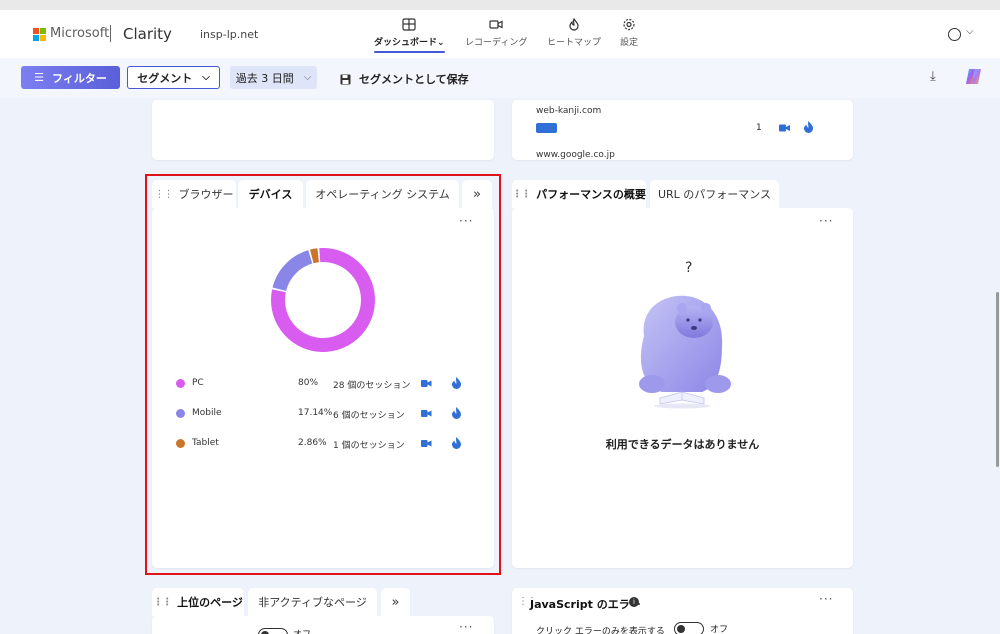 This screenshot has height=634, width=1000. Describe the element at coordinates (323, 130) in the screenshot. I see `top-left-card` at that location.